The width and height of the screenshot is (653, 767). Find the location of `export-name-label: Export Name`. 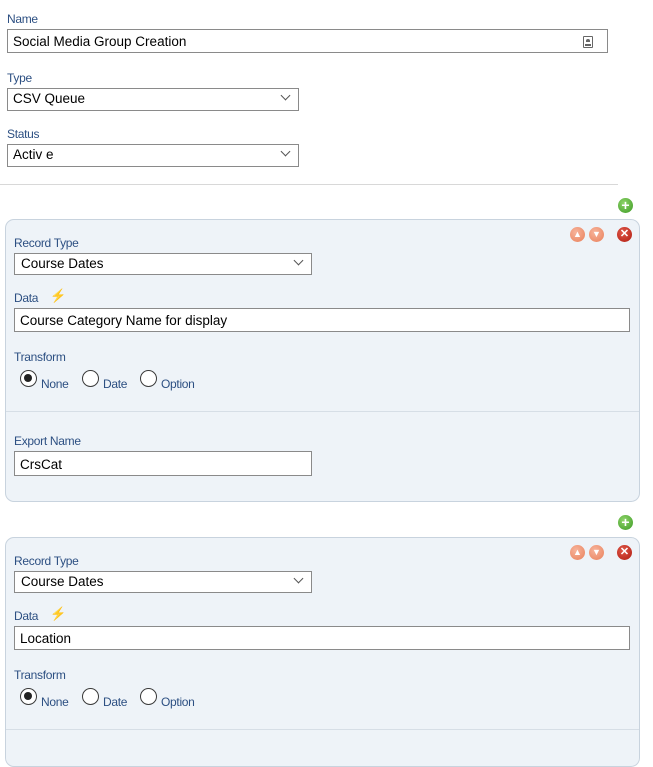

export-name-label: Export Name is located at coordinates (47, 441).